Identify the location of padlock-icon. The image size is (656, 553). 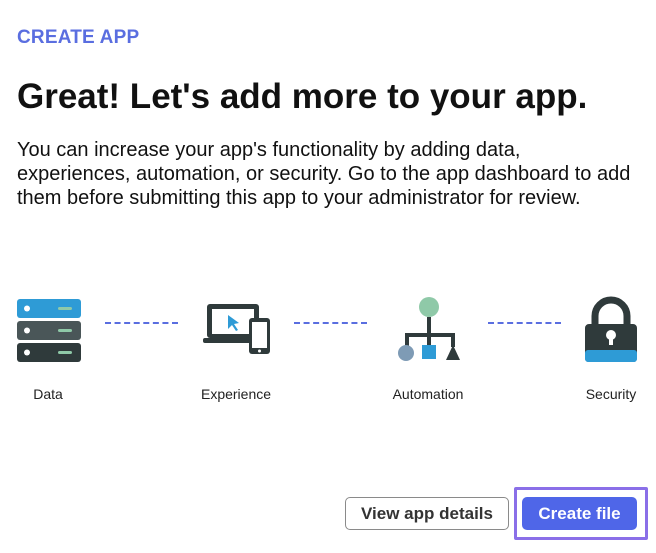
(611, 329).